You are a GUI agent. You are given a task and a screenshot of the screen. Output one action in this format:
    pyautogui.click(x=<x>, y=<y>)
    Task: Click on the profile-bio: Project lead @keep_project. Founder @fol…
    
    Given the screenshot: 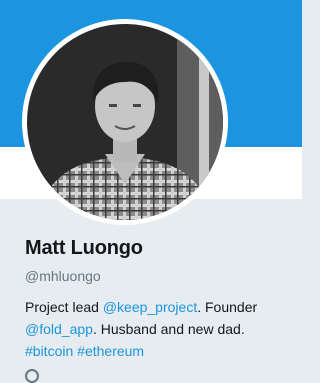 What is the action you would take?
    pyautogui.click(x=160, y=329)
    